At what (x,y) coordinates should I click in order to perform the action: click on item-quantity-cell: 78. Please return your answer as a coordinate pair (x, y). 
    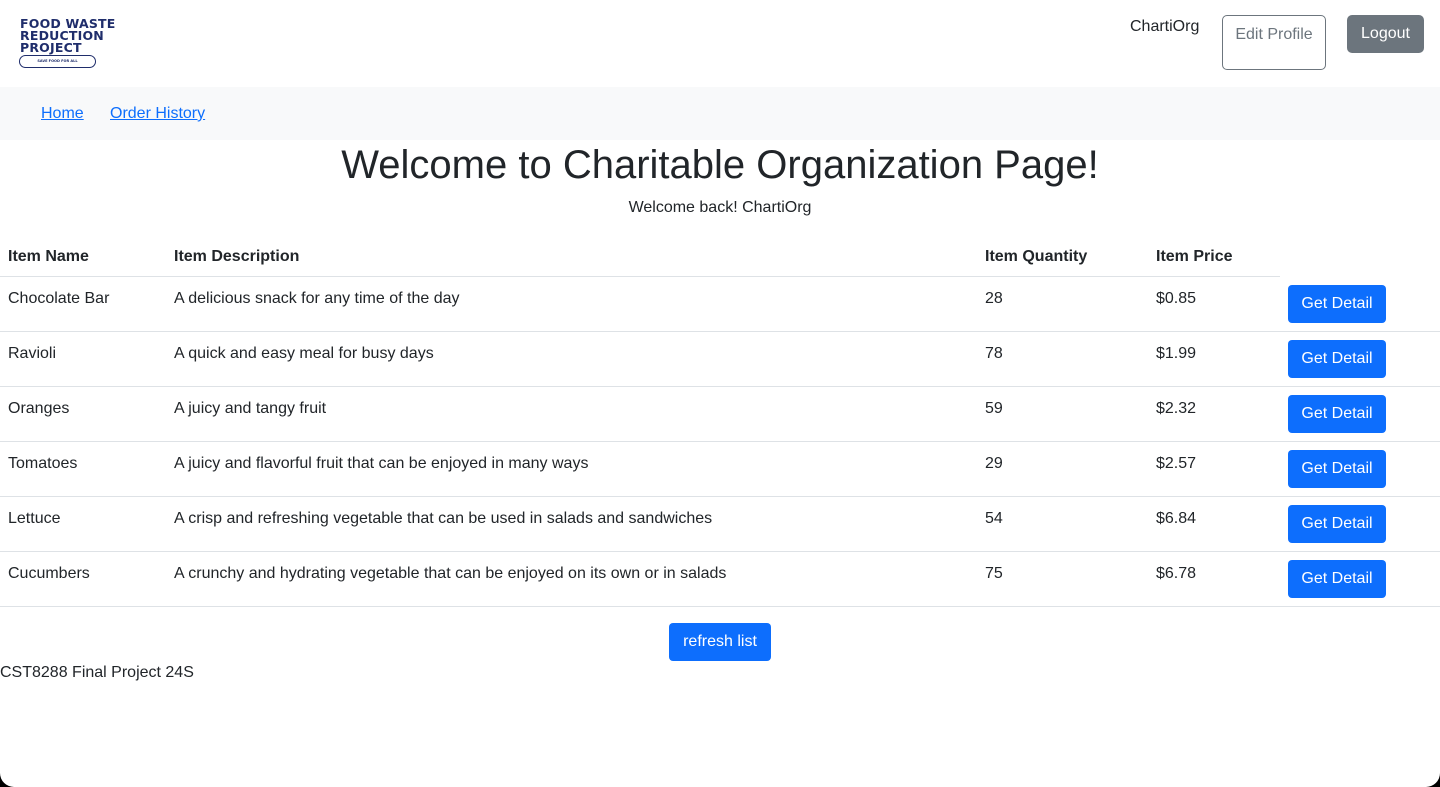
    Looking at the image, I should click on (994, 353).